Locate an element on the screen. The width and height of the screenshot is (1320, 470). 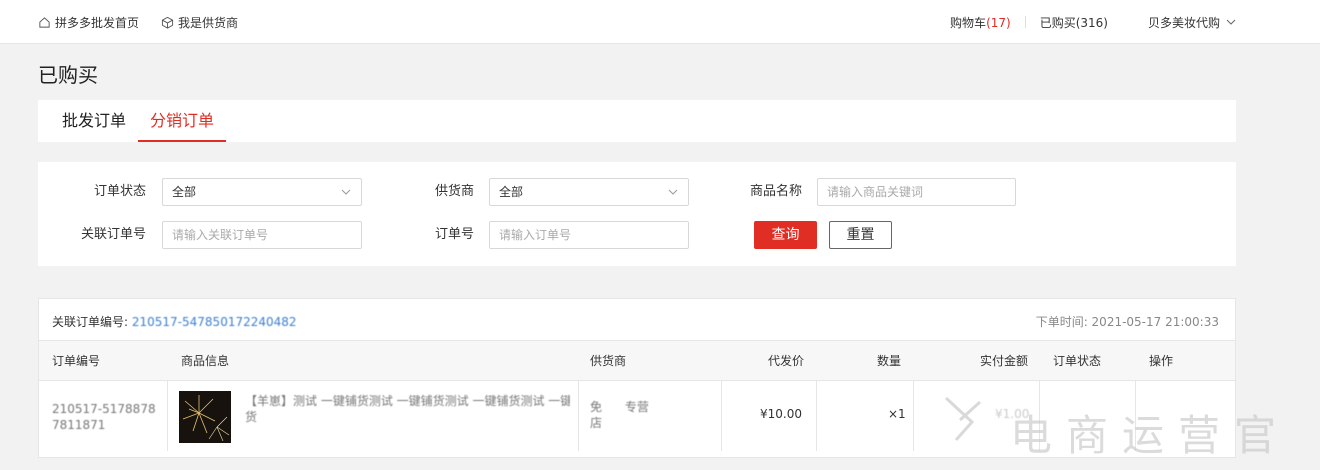
product-title-line1: 【羊崽】测试 一键铺货测试 一键铺货测试 一键铺货测试 一键铺 is located at coordinates (407, 401).